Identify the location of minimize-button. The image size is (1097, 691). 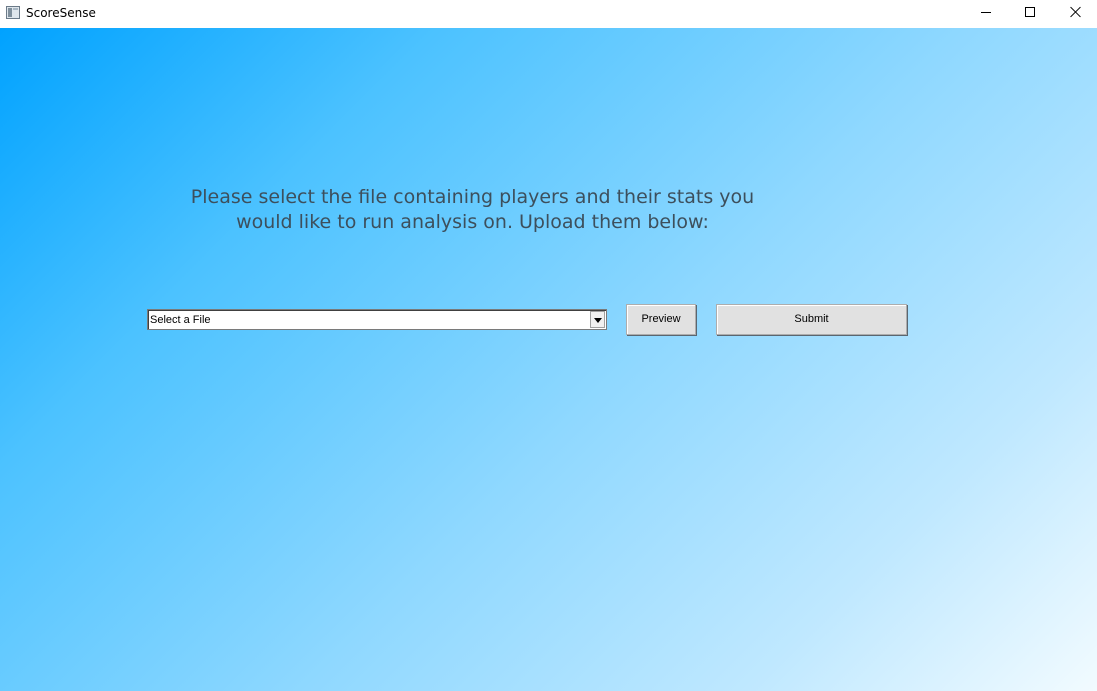
(986, 13).